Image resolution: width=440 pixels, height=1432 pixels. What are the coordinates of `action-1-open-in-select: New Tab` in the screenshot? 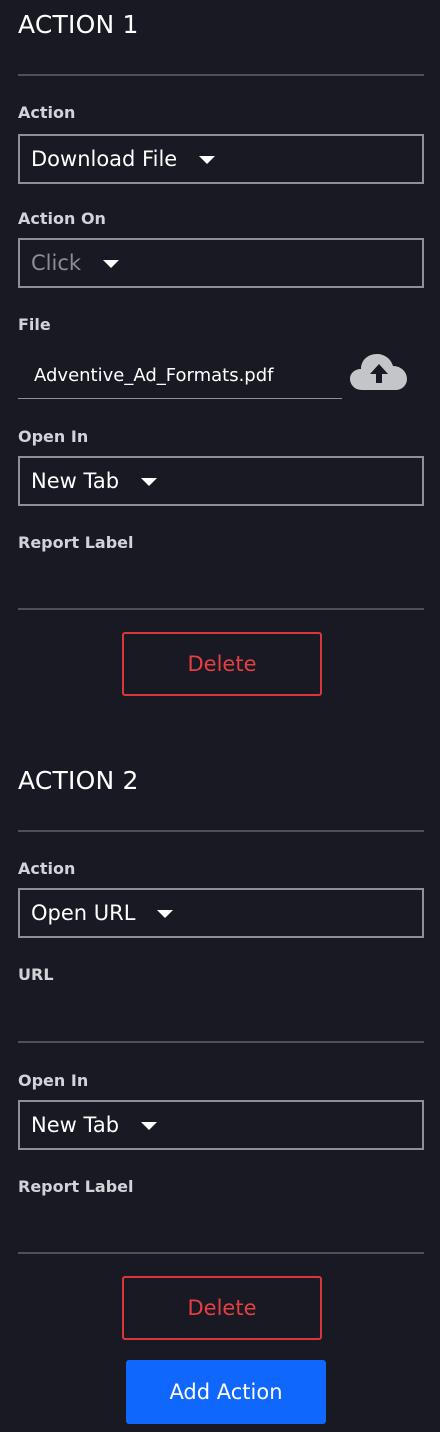 It's located at (221, 481).